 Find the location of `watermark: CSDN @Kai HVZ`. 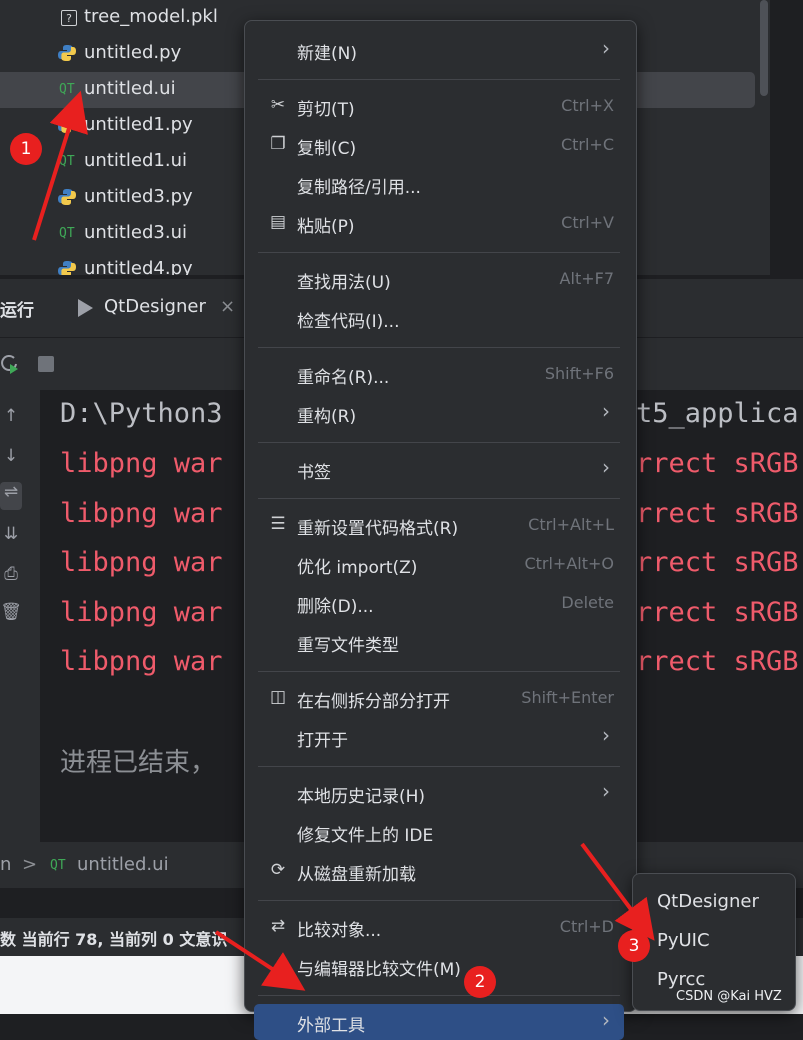

watermark: CSDN @Kai HVZ is located at coordinates (729, 996).